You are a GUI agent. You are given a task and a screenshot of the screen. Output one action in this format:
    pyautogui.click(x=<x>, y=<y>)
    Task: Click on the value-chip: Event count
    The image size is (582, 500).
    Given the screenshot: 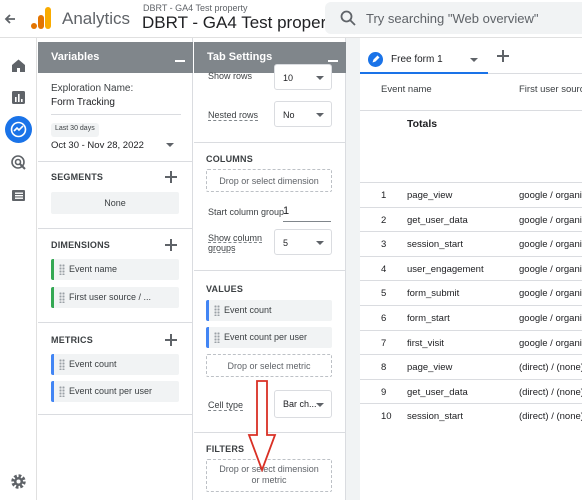 What is the action you would take?
    pyautogui.click(x=269, y=310)
    